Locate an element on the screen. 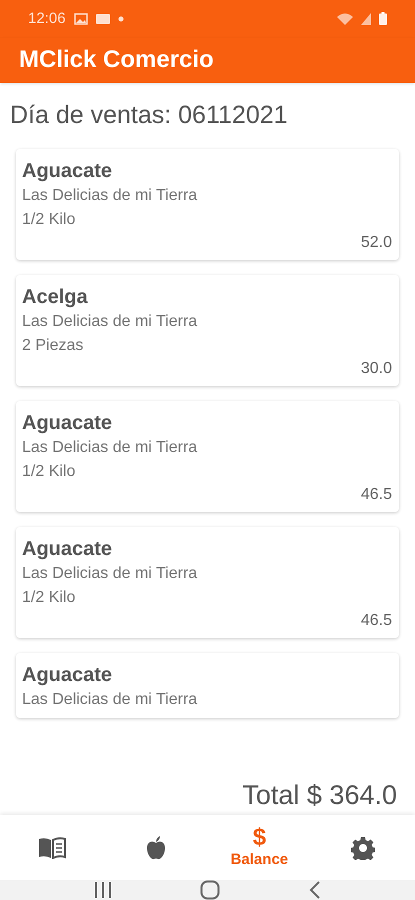 The width and height of the screenshot is (415, 900). quantity: 2 Piezas is located at coordinates (53, 346).